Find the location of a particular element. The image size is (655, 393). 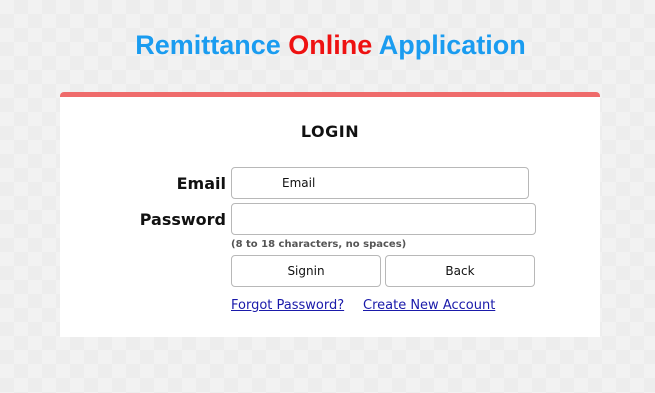

back-button: Back is located at coordinates (460, 271).